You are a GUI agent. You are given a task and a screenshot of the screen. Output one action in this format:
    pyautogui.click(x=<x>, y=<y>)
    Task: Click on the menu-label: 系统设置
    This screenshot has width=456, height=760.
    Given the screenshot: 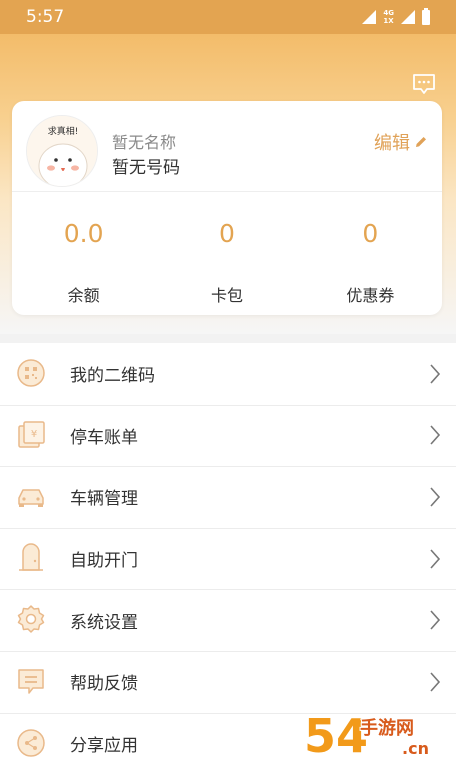 What is the action you would take?
    pyautogui.click(x=104, y=622)
    